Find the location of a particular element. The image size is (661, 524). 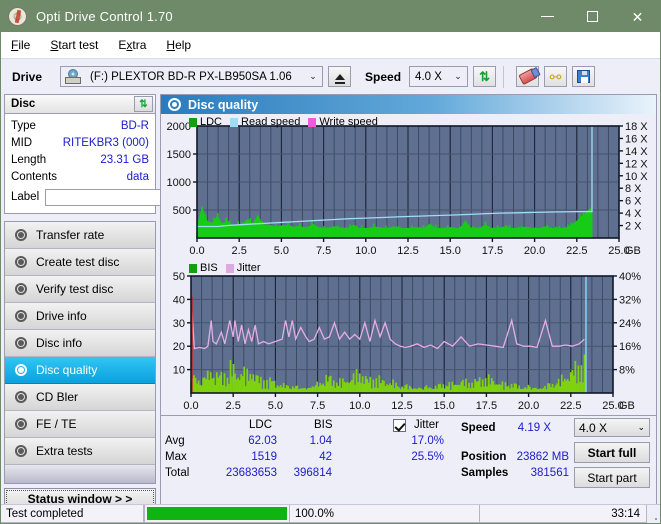

y2-tick-label: 40% is located at coordinates (630, 277).